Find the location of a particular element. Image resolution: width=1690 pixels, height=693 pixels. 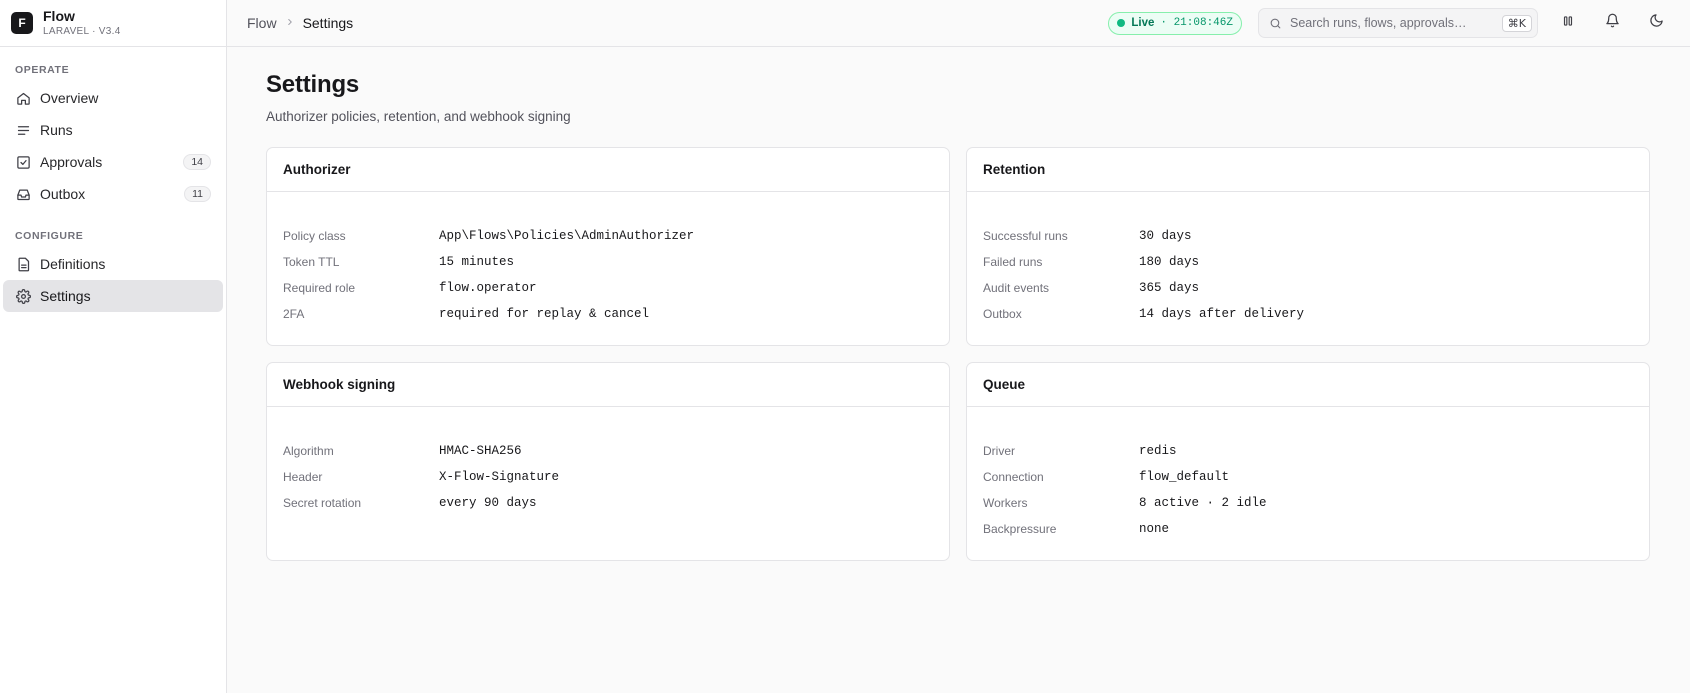

kv-key: Driver is located at coordinates (999, 451).